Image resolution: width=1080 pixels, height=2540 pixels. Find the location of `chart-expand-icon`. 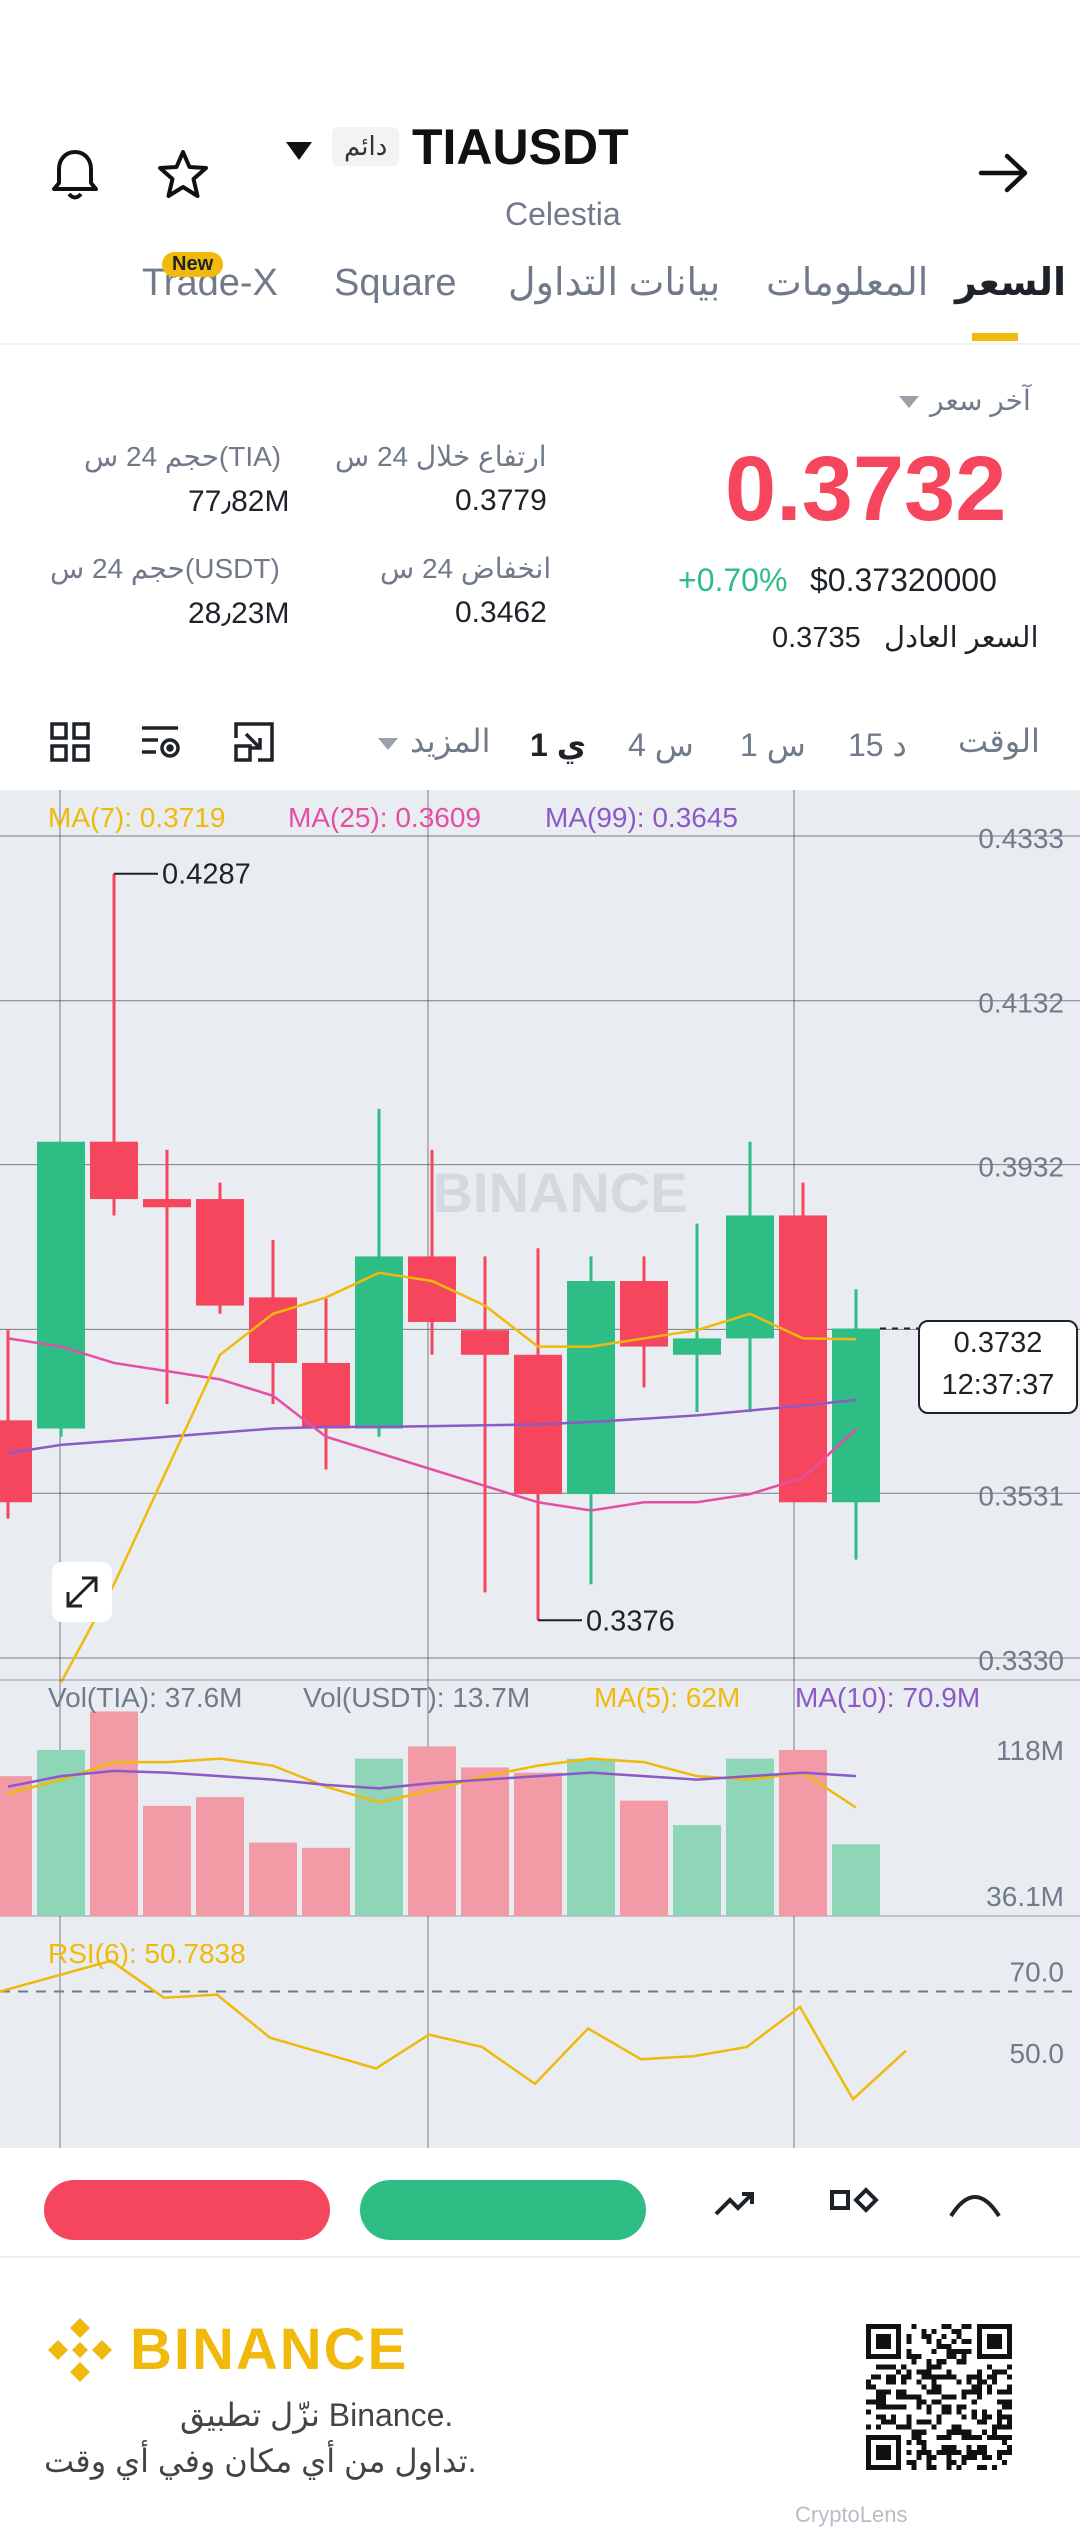

chart-expand-icon is located at coordinates (82, 1592).